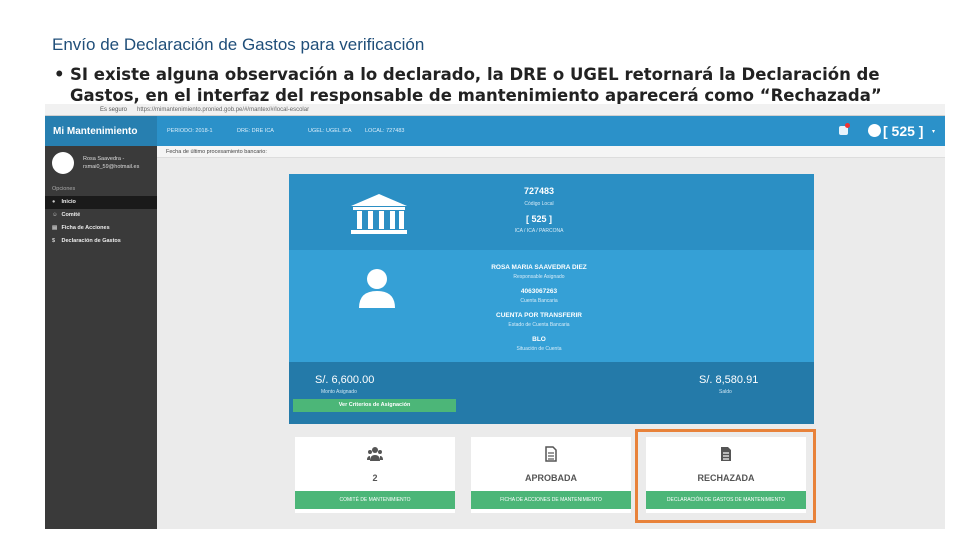  What do you see at coordinates (539, 204) in the screenshot?
I see `school-code-label: Código Local` at bounding box center [539, 204].